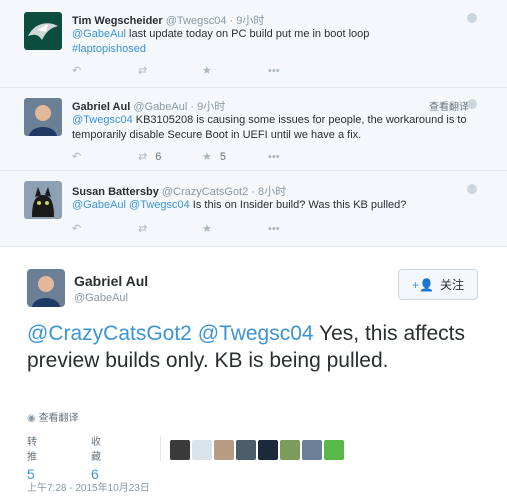 The height and width of the screenshot is (500, 507). Describe the element at coordinates (205, 192) in the screenshot. I see `screen-name: @CrazyCatsGot2` at that location.